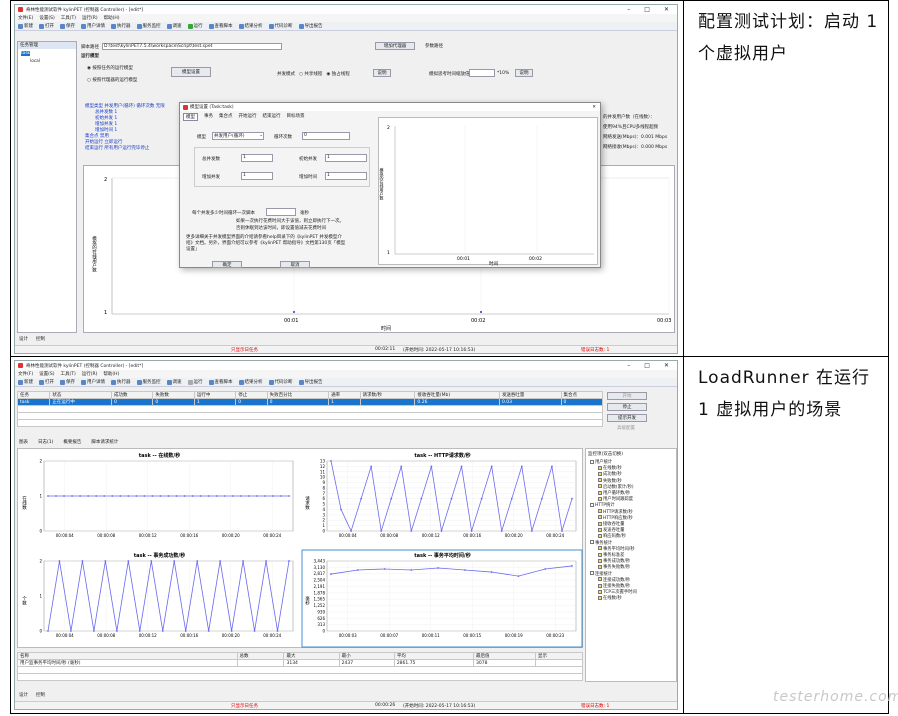  What do you see at coordinates (382, 73) in the screenshot?
I see `explain-button: 说明` at bounding box center [382, 73].